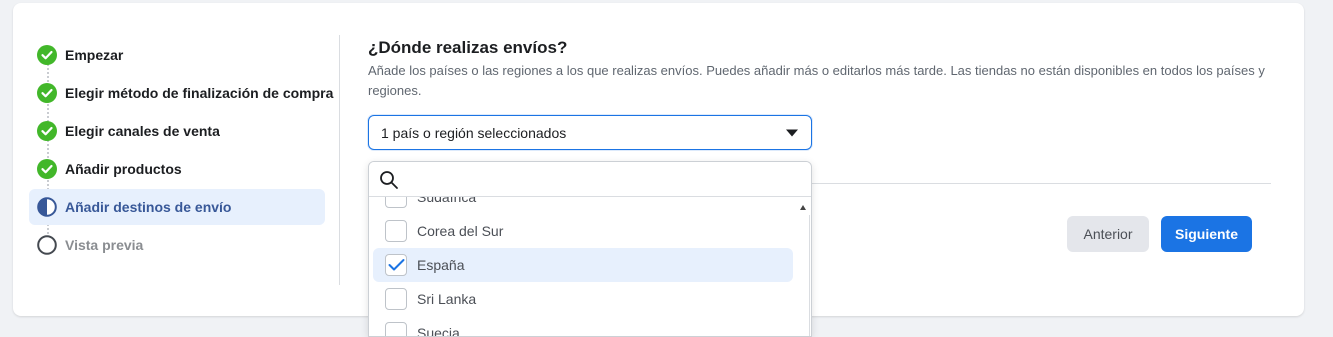  I want to click on dropdown-search, so click(590, 179).